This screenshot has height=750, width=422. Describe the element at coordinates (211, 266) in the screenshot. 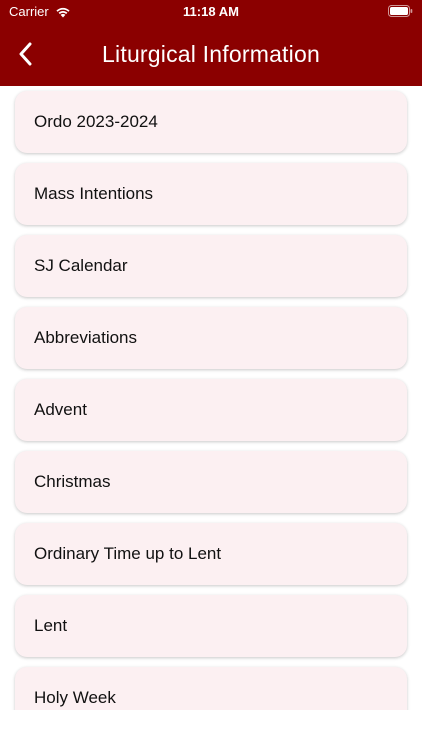

I see `list-item-sj-calendar: SJ Calendar` at that location.